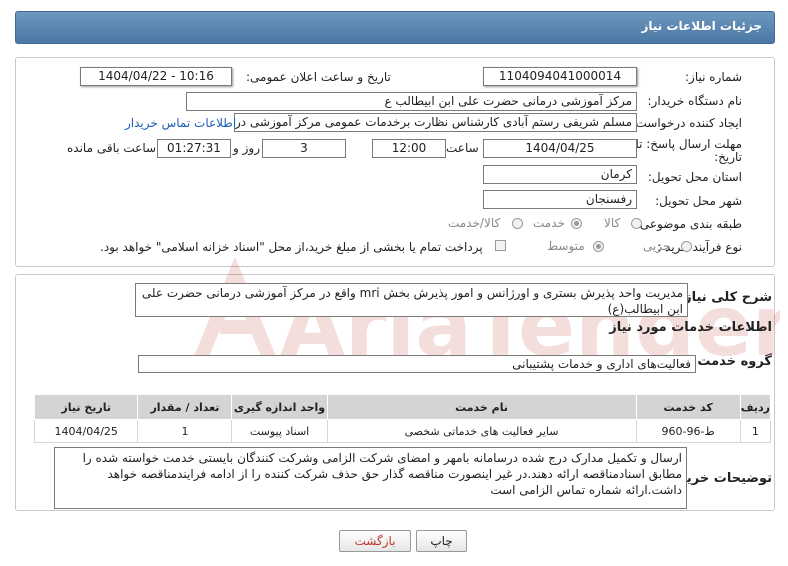 This screenshot has width=788, height=566. Describe the element at coordinates (279, 431) in the screenshot. I see `cell-unit: اسناد پیوست` at that location.